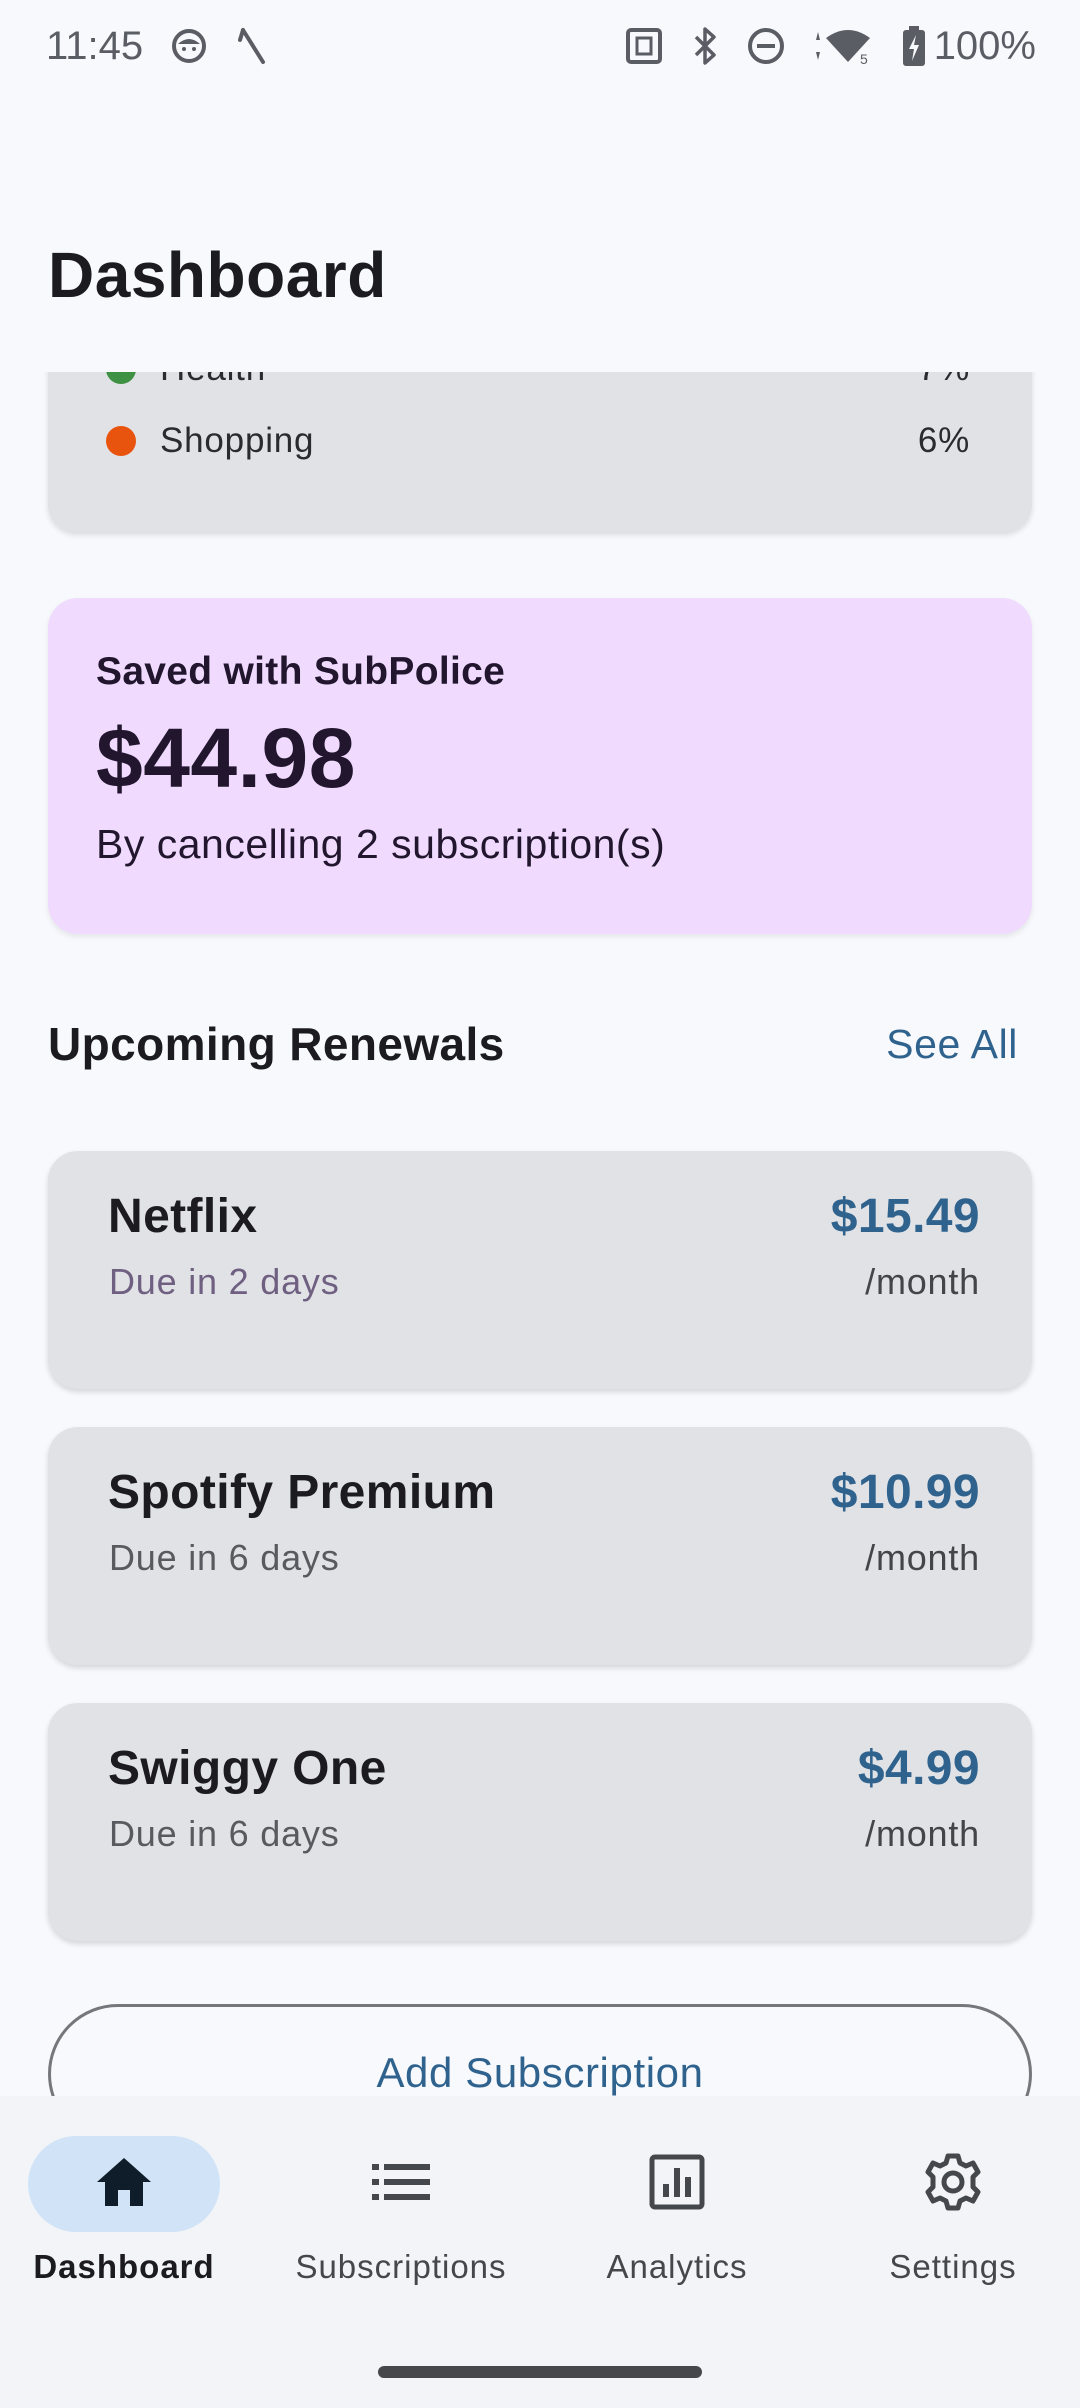  What do you see at coordinates (158, 46) in the screenshot?
I see `status-left: 11:45` at bounding box center [158, 46].